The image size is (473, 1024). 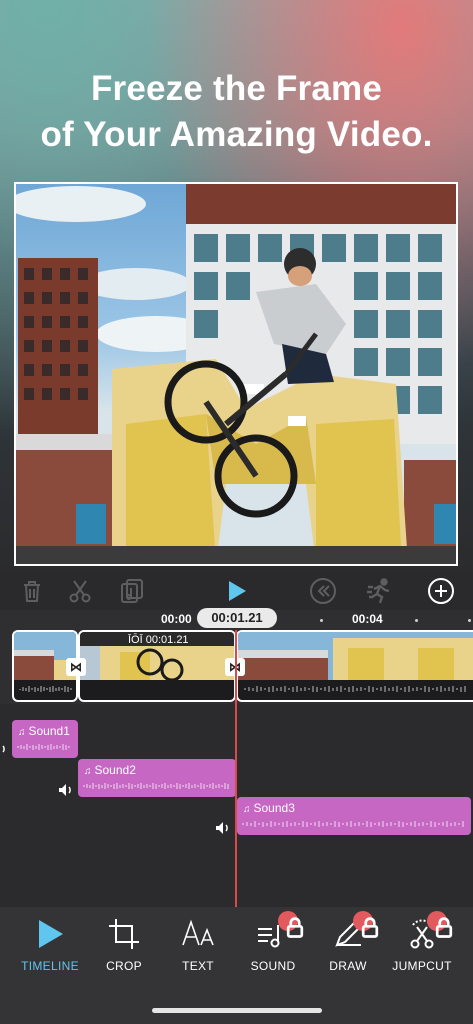 What do you see at coordinates (45, 739) in the screenshot?
I see `sound-clip-1: ♫ Sound1` at bounding box center [45, 739].